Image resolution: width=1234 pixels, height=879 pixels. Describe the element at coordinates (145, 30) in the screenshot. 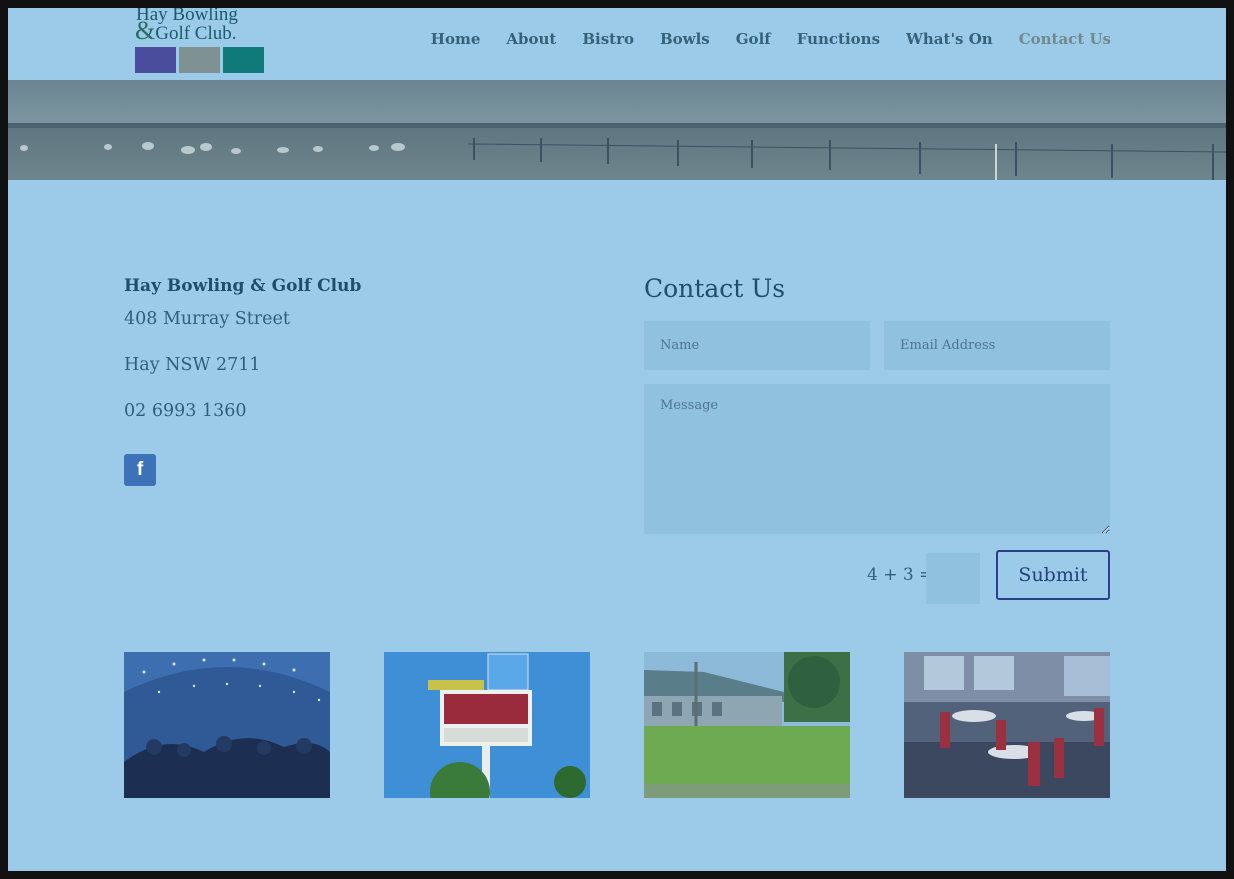

I see `logo-ampersand: &` at that location.